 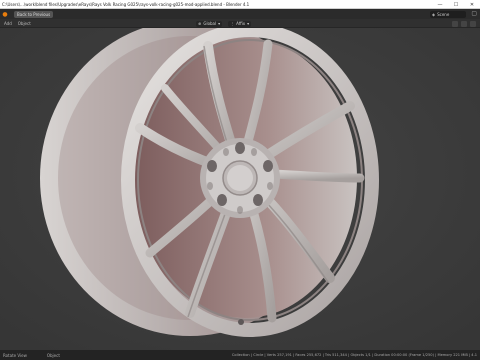 I want to click on minimize-button: —, so click(x=440, y=4).